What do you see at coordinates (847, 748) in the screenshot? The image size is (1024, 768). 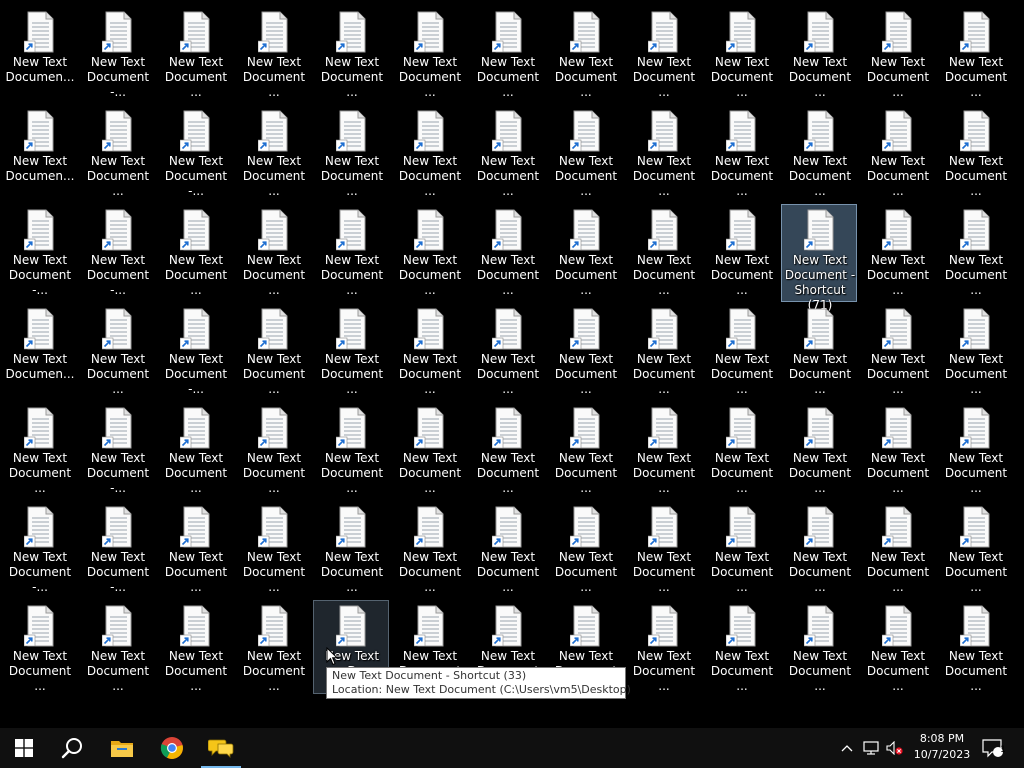 I see `show-hidden-icons-button` at bounding box center [847, 748].